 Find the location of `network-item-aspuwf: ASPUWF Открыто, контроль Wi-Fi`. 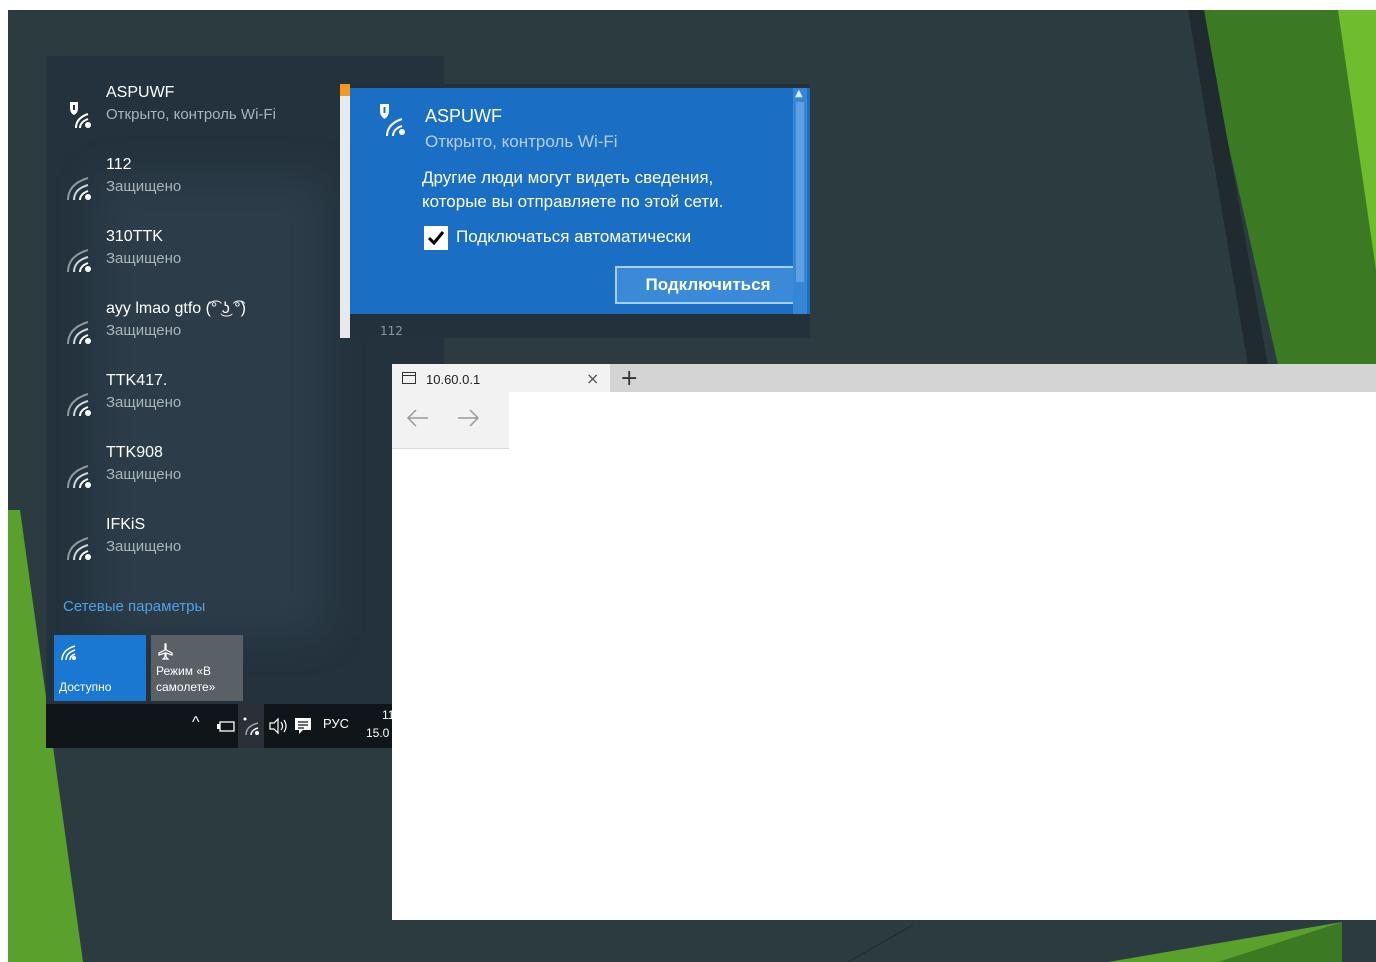

network-item-aspuwf: ASPUWF Открыто, контроль Wi-Fi is located at coordinates (196, 119).